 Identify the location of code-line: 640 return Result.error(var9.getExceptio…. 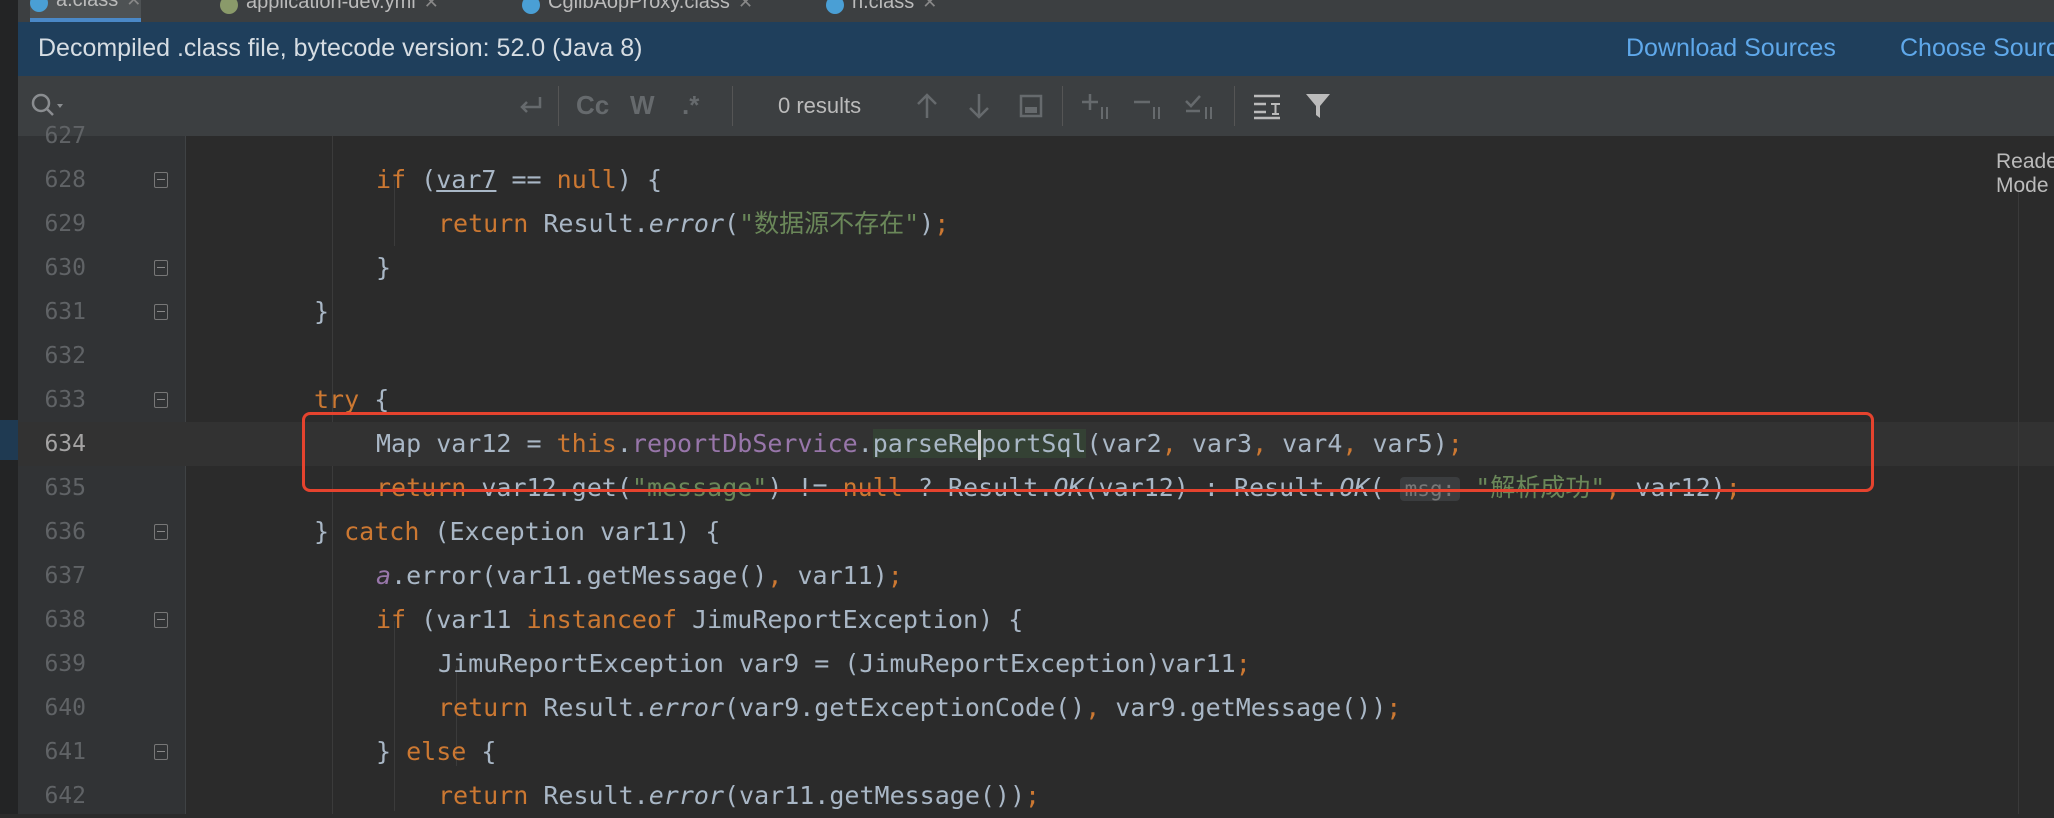
(1036, 708).